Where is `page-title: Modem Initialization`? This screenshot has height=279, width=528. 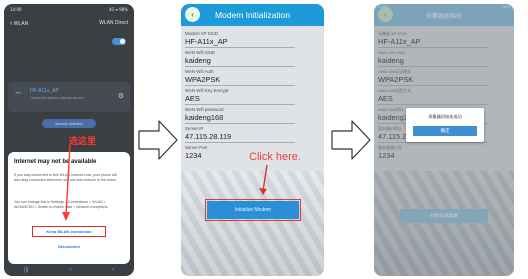 page-title: Modem Initialization is located at coordinates (252, 15).